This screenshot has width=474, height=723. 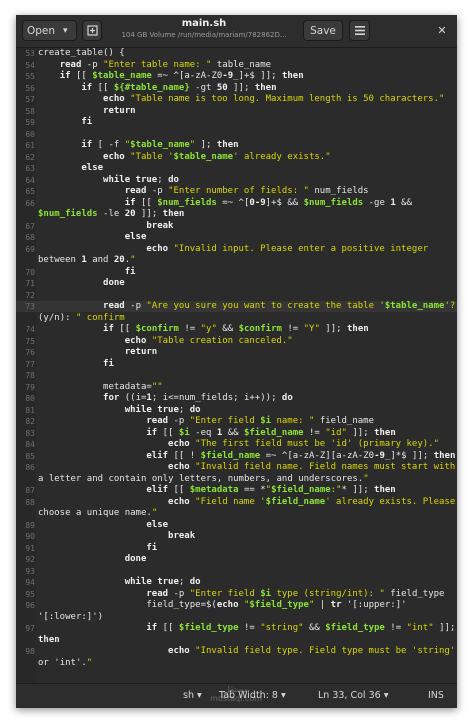 I want to click on code-text: else, so click(x=157, y=524).